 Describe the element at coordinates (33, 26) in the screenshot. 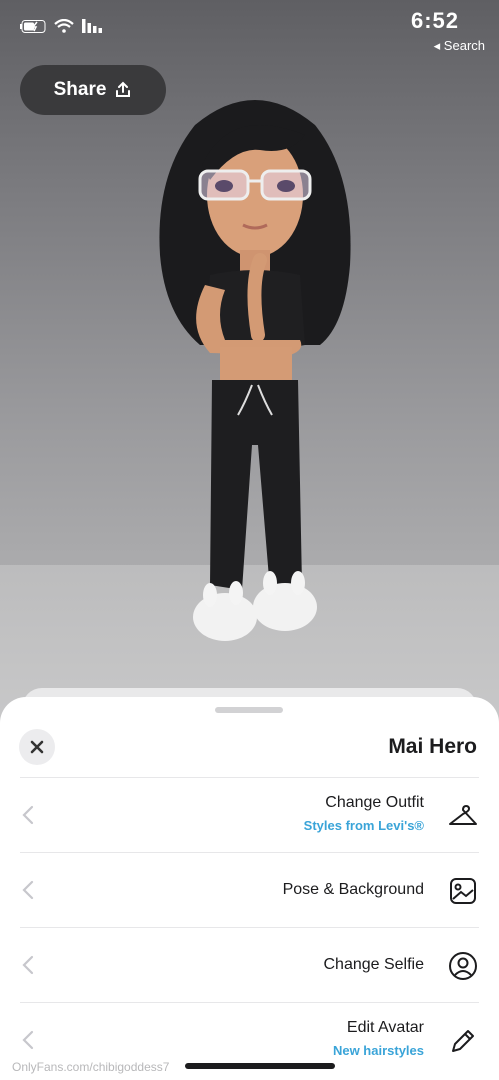

I see `battery-charging-icon` at that location.